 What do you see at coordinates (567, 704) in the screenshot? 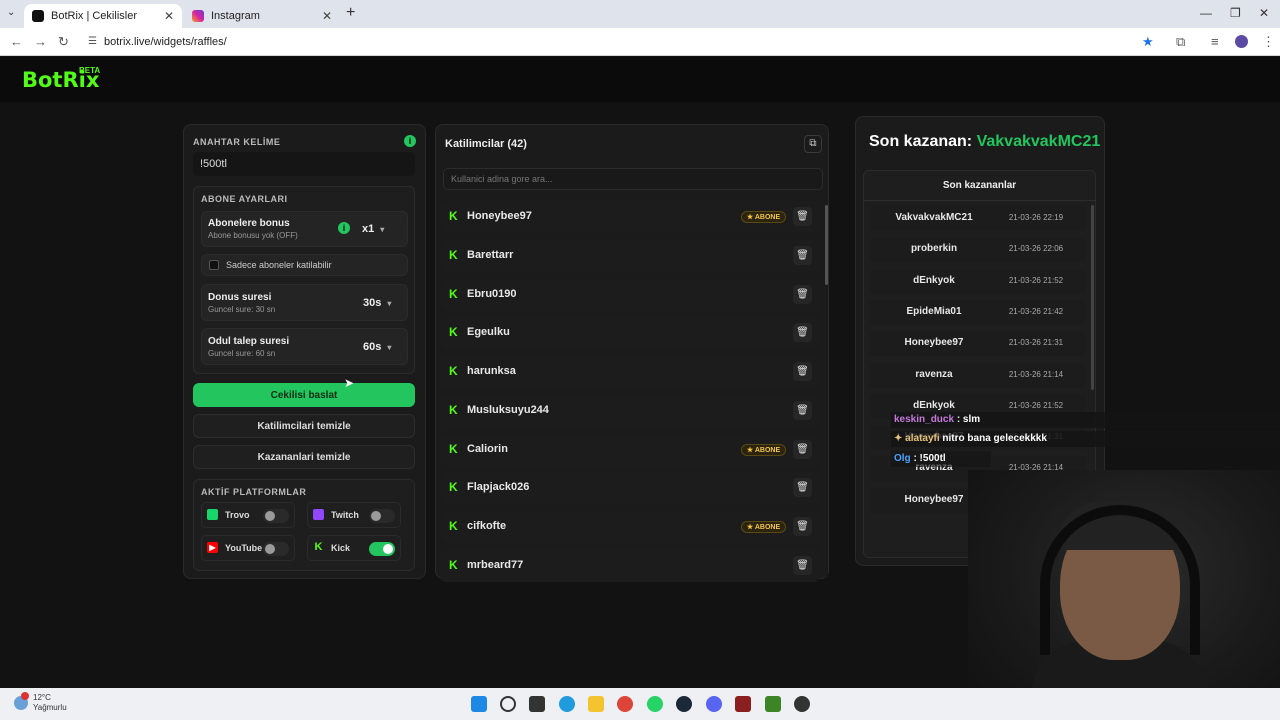
I see `edge-icon` at bounding box center [567, 704].